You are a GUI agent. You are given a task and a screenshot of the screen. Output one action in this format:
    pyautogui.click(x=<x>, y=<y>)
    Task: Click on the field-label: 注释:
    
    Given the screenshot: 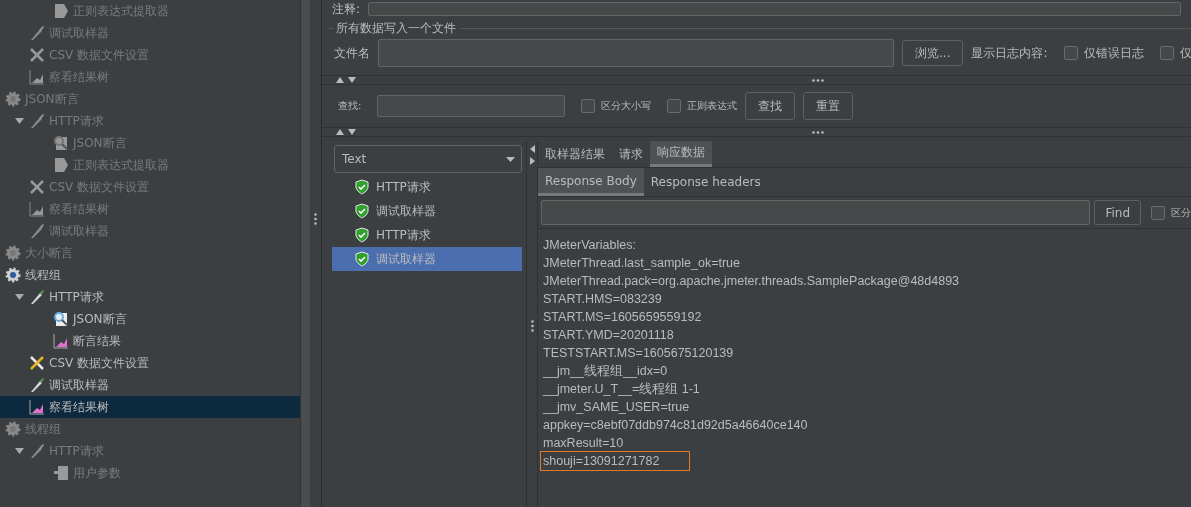 What is the action you would take?
    pyautogui.click(x=346, y=9)
    